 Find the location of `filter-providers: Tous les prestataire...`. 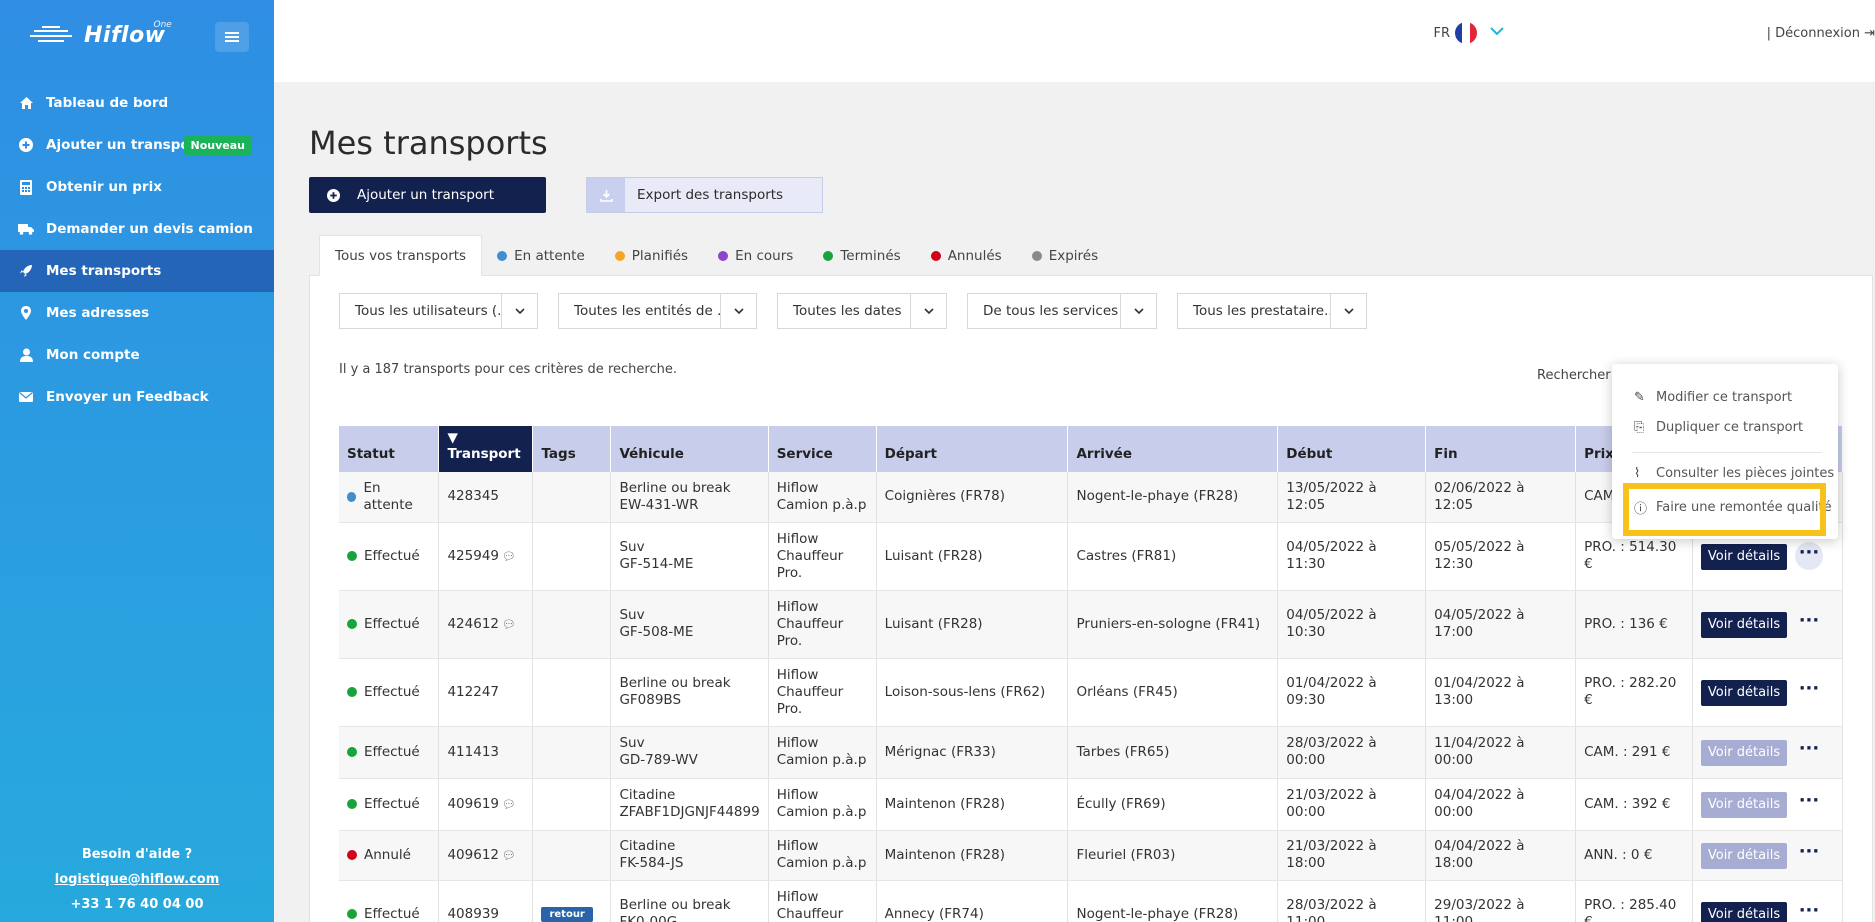

filter-providers: Tous les prestataire... is located at coordinates (1272, 311).